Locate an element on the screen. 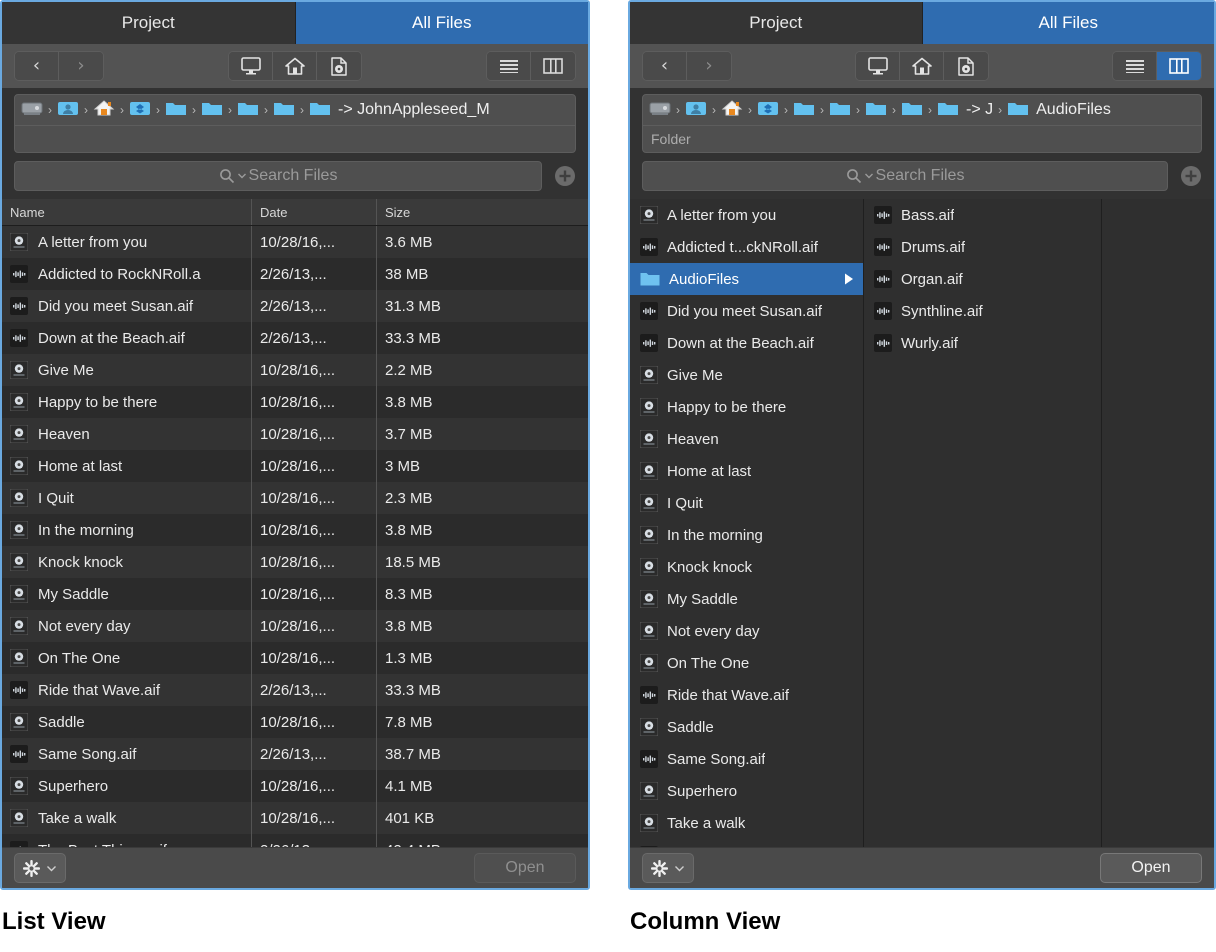 The width and height of the screenshot is (1216, 952). tab-project-list: Project is located at coordinates (149, 23).